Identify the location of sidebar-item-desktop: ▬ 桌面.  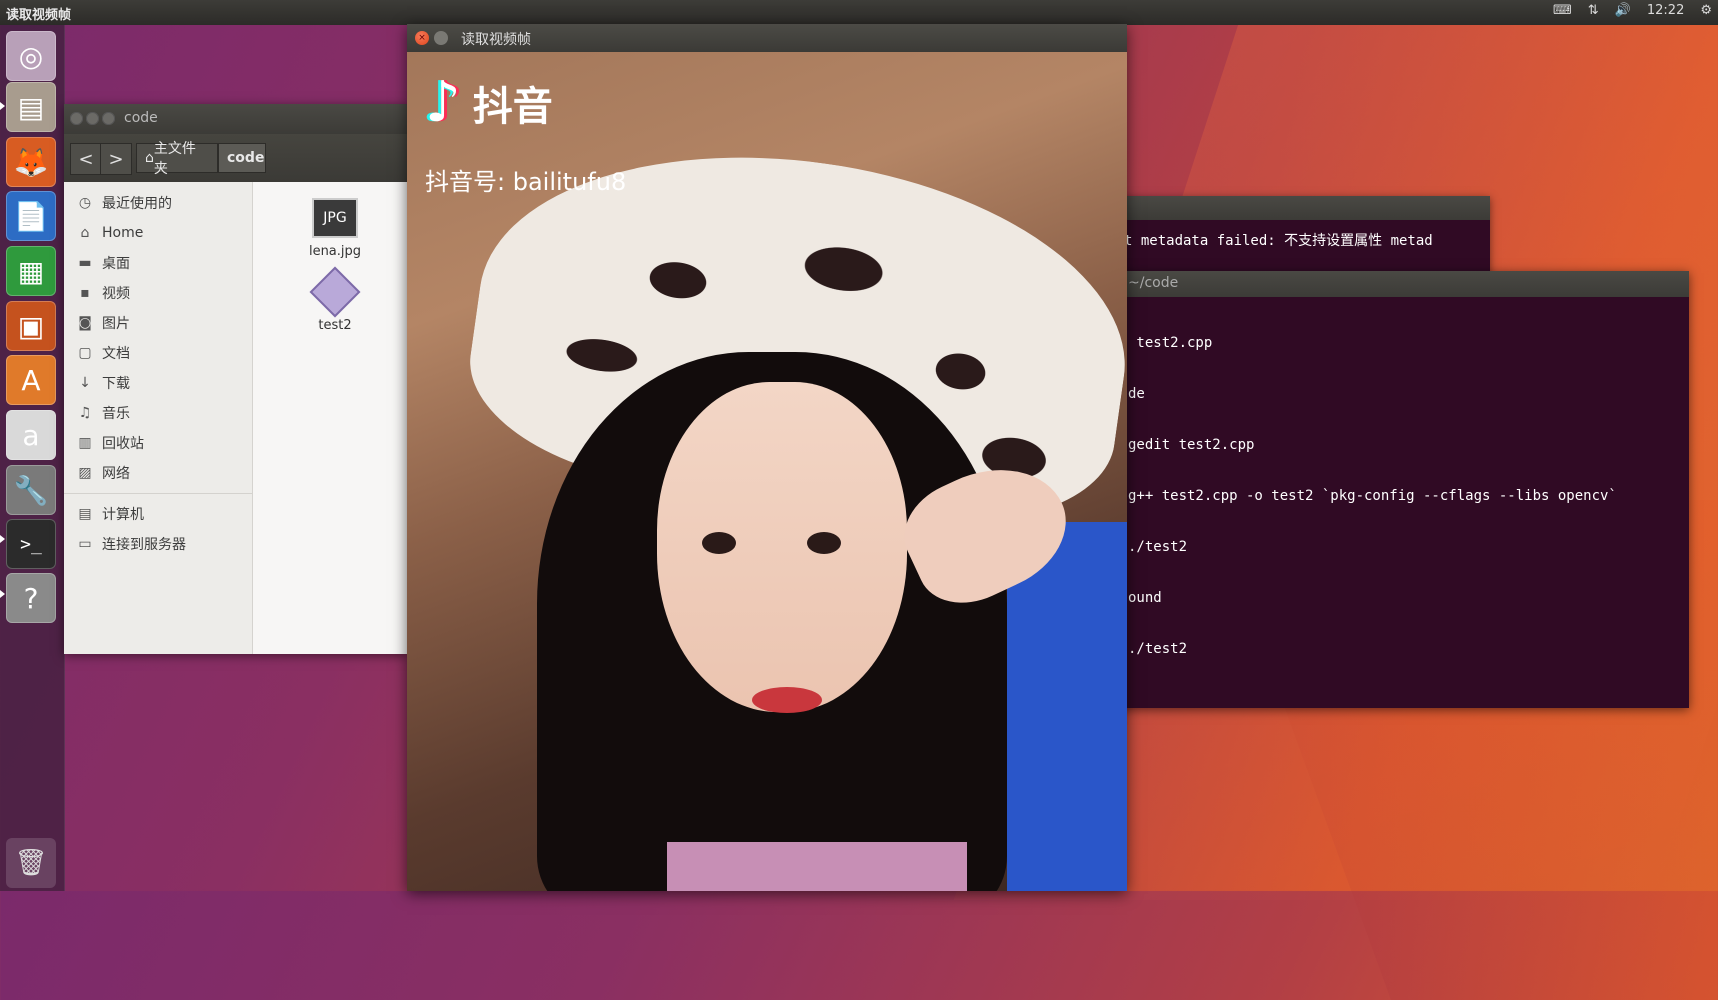
(158, 263).